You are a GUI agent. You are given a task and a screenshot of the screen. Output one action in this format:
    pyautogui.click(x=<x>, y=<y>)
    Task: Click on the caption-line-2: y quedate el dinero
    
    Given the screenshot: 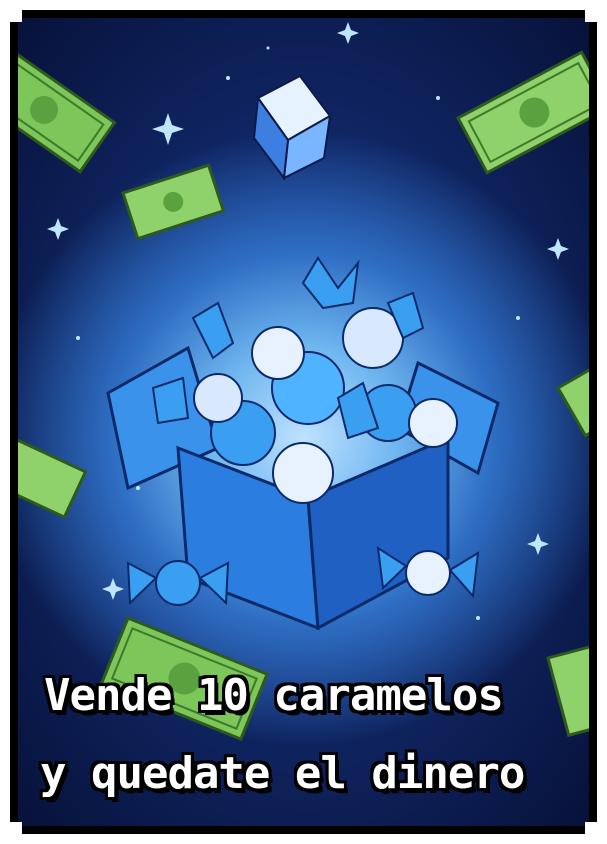 What is the action you would take?
    pyautogui.click(x=282, y=773)
    